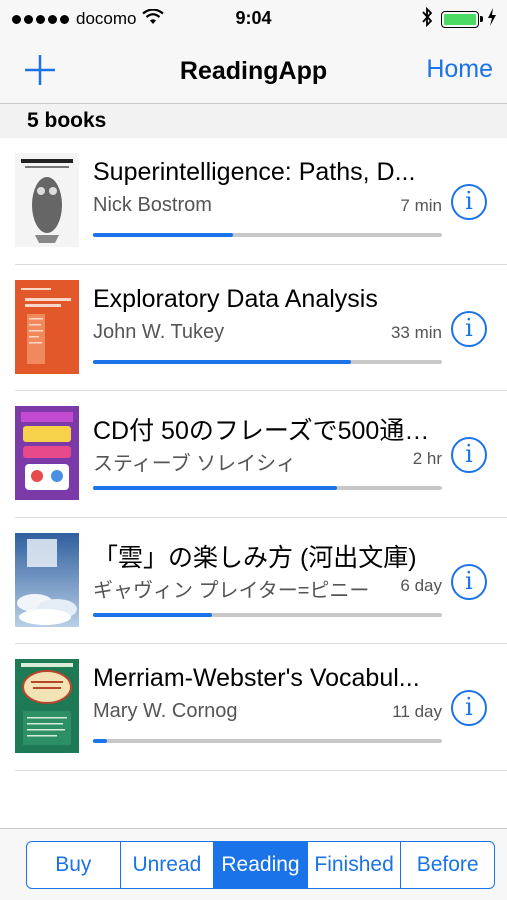 This screenshot has height=900, width=507. I want to click on book-author: John W. Tukey, so click(159, 331).